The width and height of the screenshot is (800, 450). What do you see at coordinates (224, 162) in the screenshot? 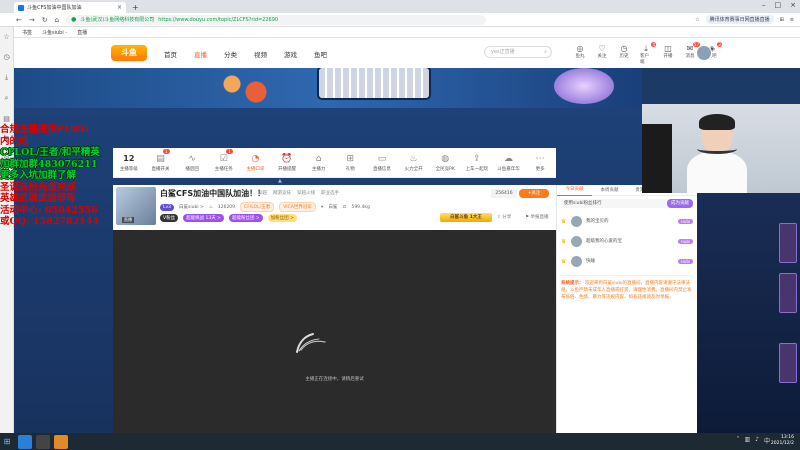
I see `toolbar-item: ☑ 主播任务 1` at bounding box center [224, 162].